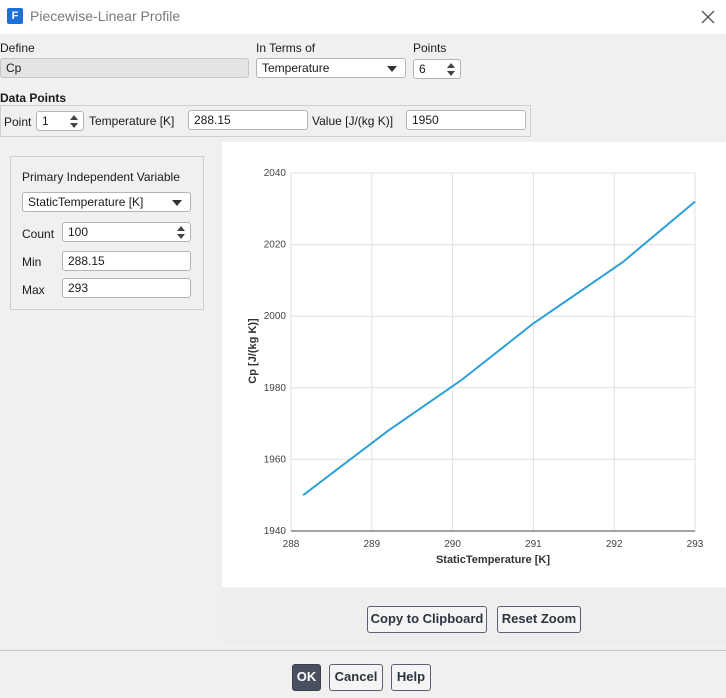  I want to click on temperature-input: 288.15, so click(248, 120).